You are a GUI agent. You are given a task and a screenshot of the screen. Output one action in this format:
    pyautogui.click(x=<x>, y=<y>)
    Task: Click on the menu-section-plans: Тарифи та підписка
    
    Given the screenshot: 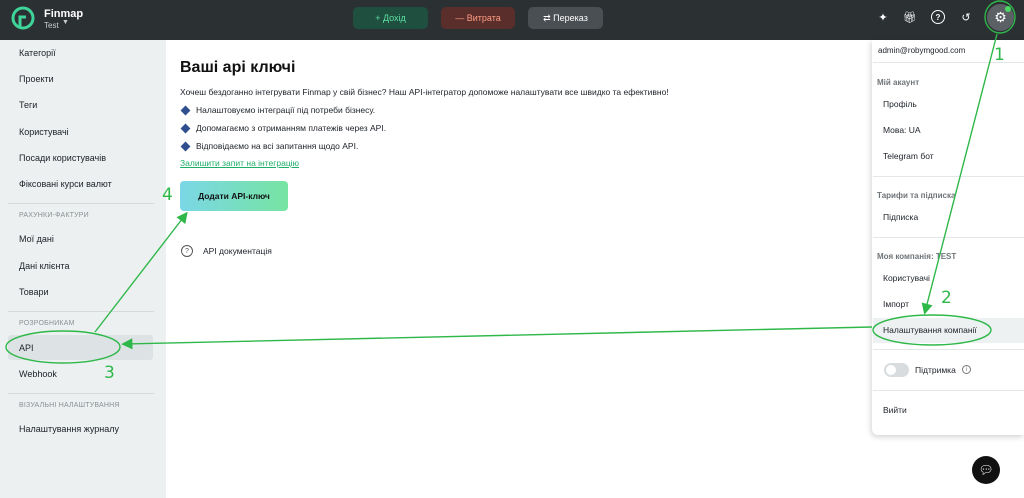 What is the action you would take?
    pyautogui.click(x=916, y=195)
    